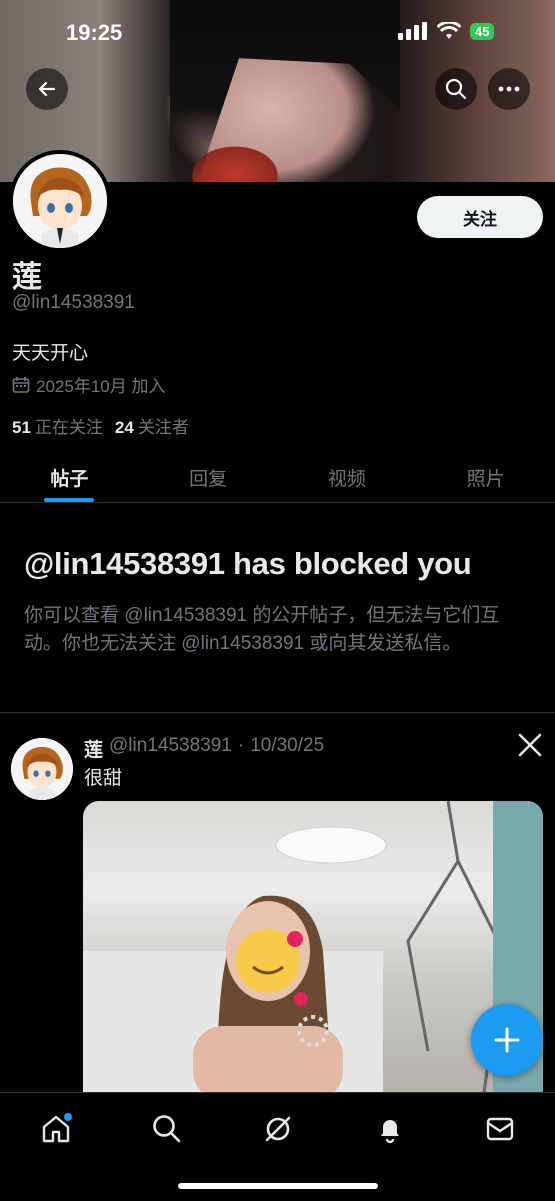  I want to click on status-time: 19:25, so click(94, 32).